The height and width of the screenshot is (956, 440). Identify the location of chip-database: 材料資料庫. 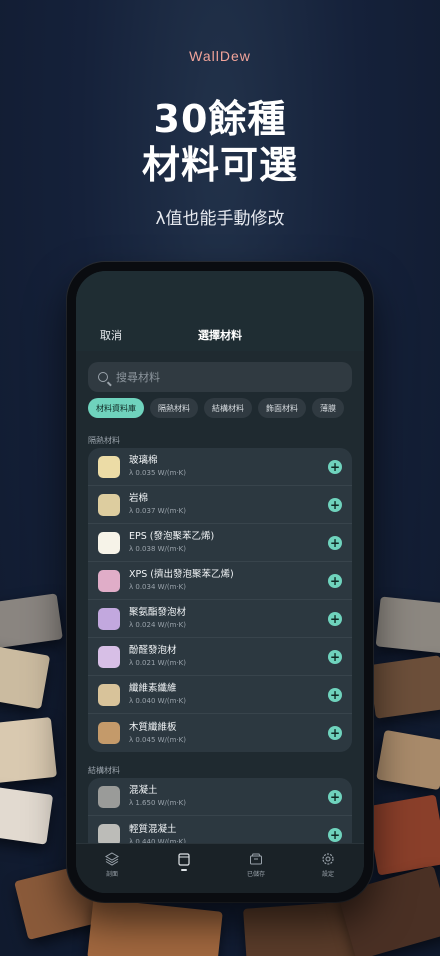
(116, 408).